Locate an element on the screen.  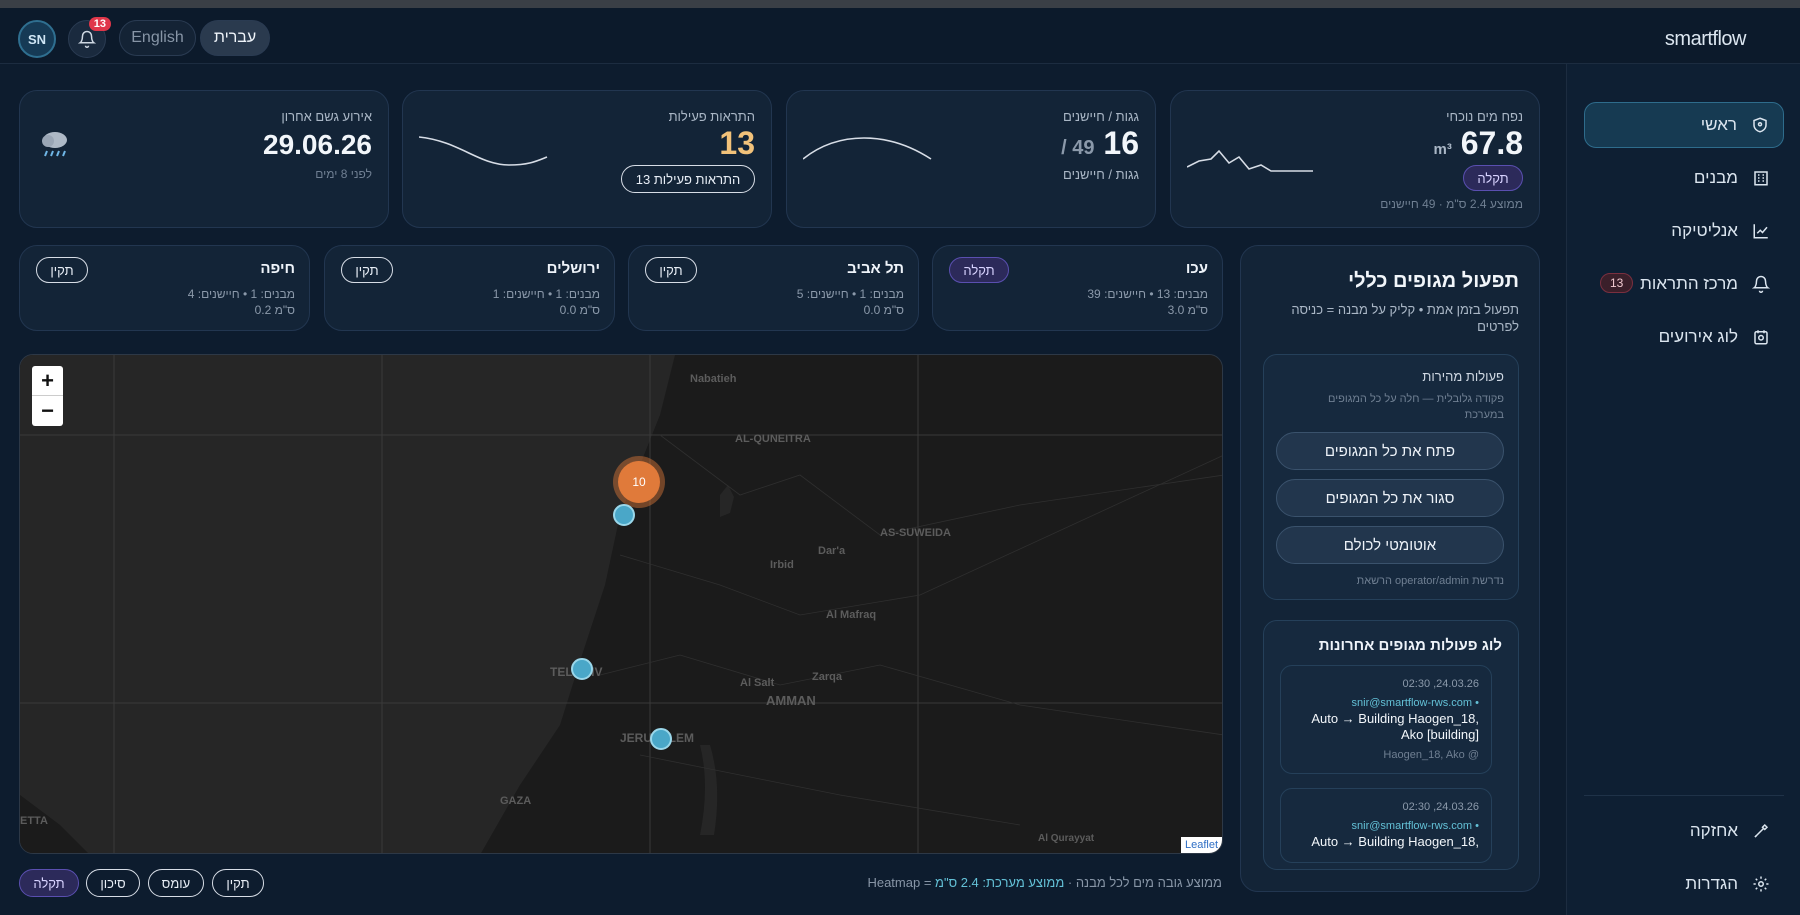
map-label: Al Salt is located at coordinates (757, 683).